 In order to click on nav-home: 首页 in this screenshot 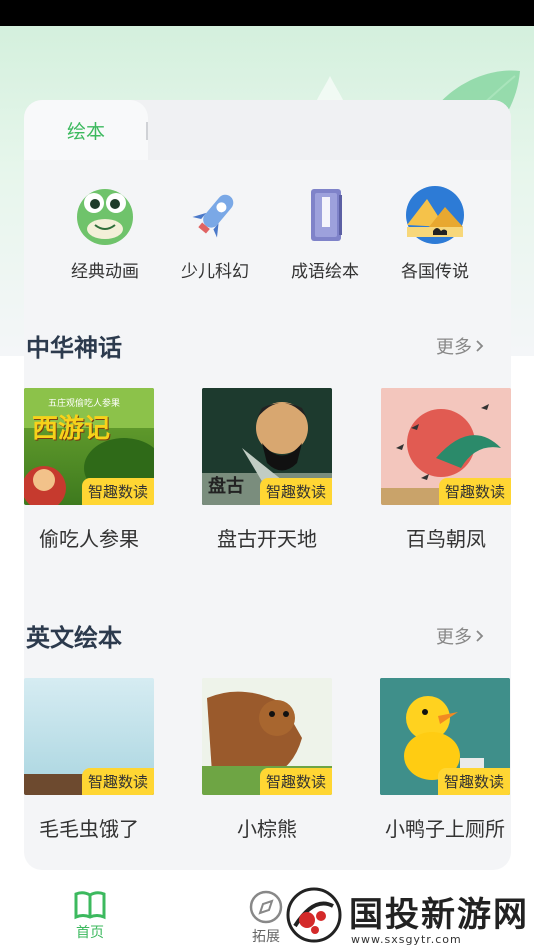, I will do `click(90, 916)`.